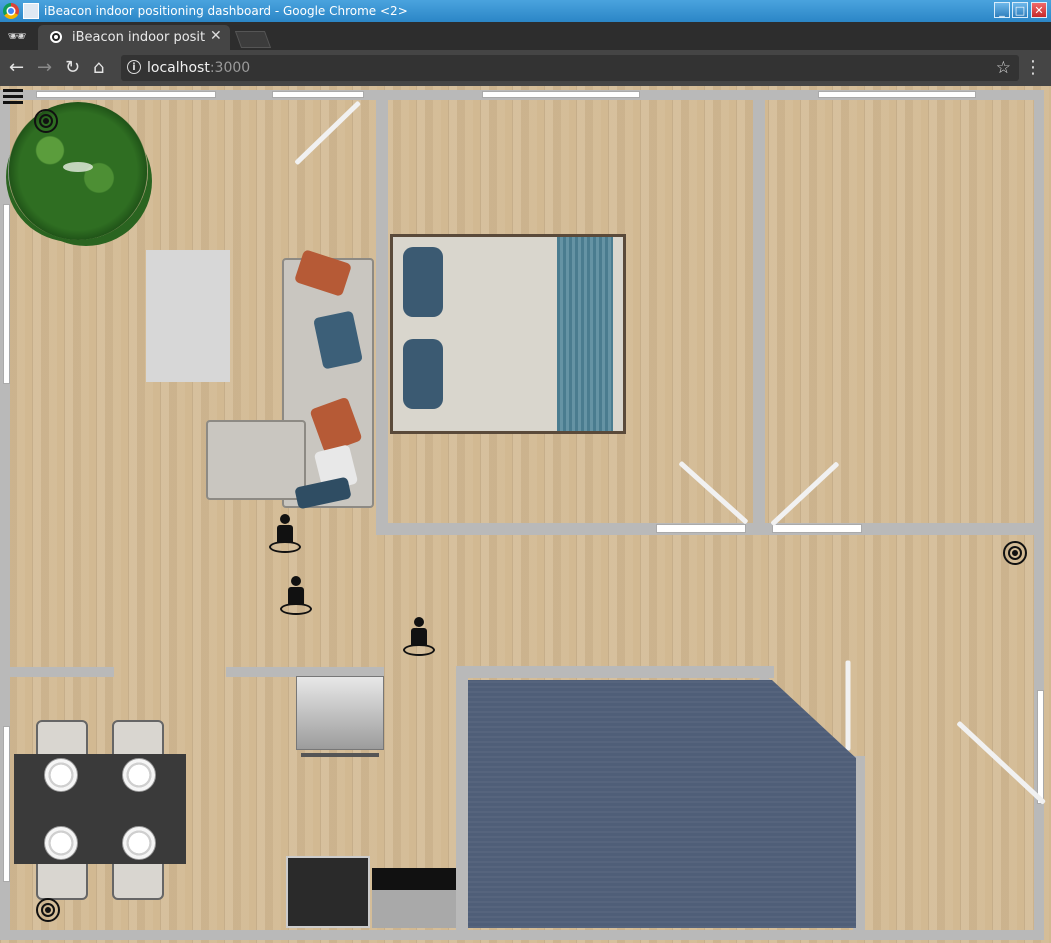 This screenshot has width=1051, height=943. I want to click on carpet, so click(662, 804).